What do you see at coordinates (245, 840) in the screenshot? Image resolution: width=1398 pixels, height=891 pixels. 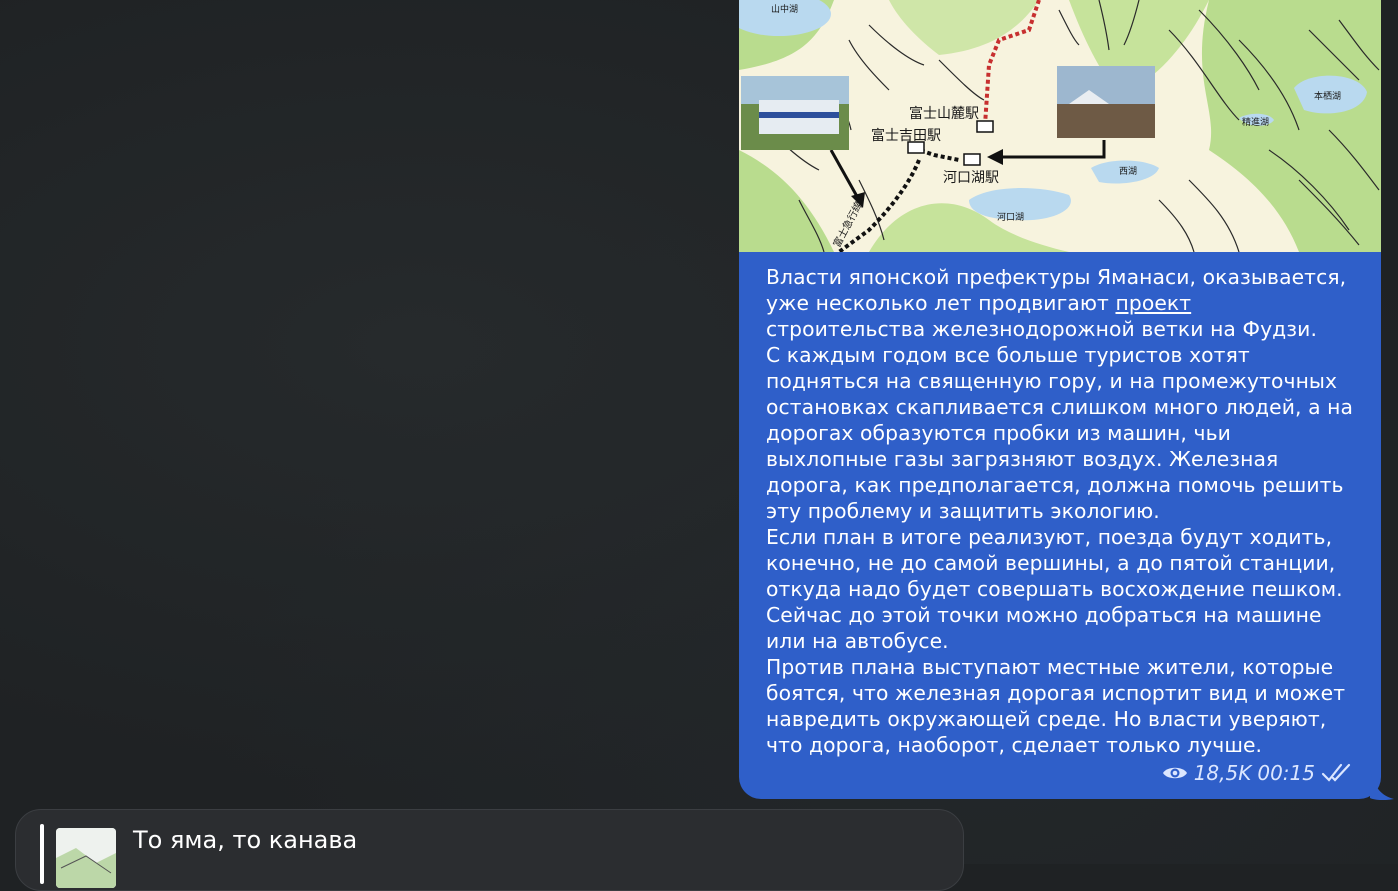 I see `post-title: То яма, то канава` at bounding box center [245, 840].